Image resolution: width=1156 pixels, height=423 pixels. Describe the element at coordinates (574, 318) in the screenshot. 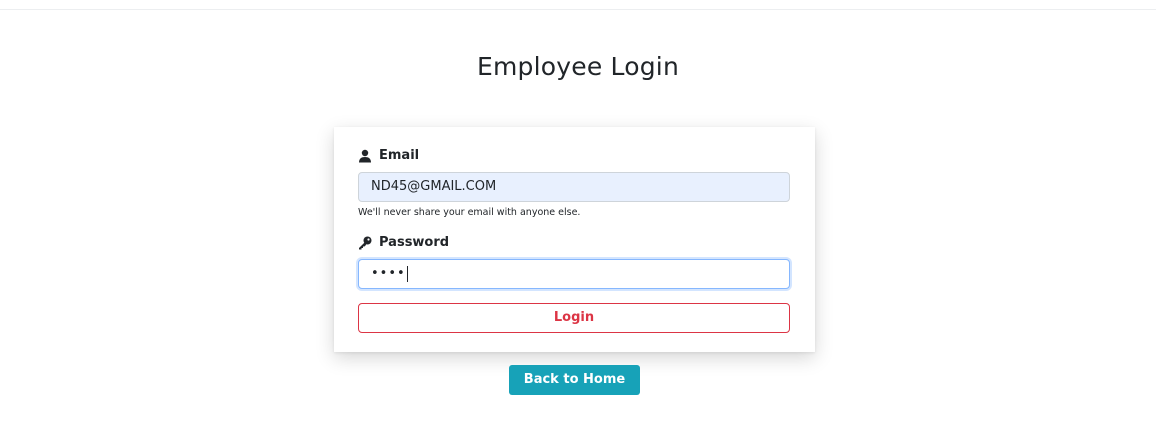

I see `login-button: Login` at that location.